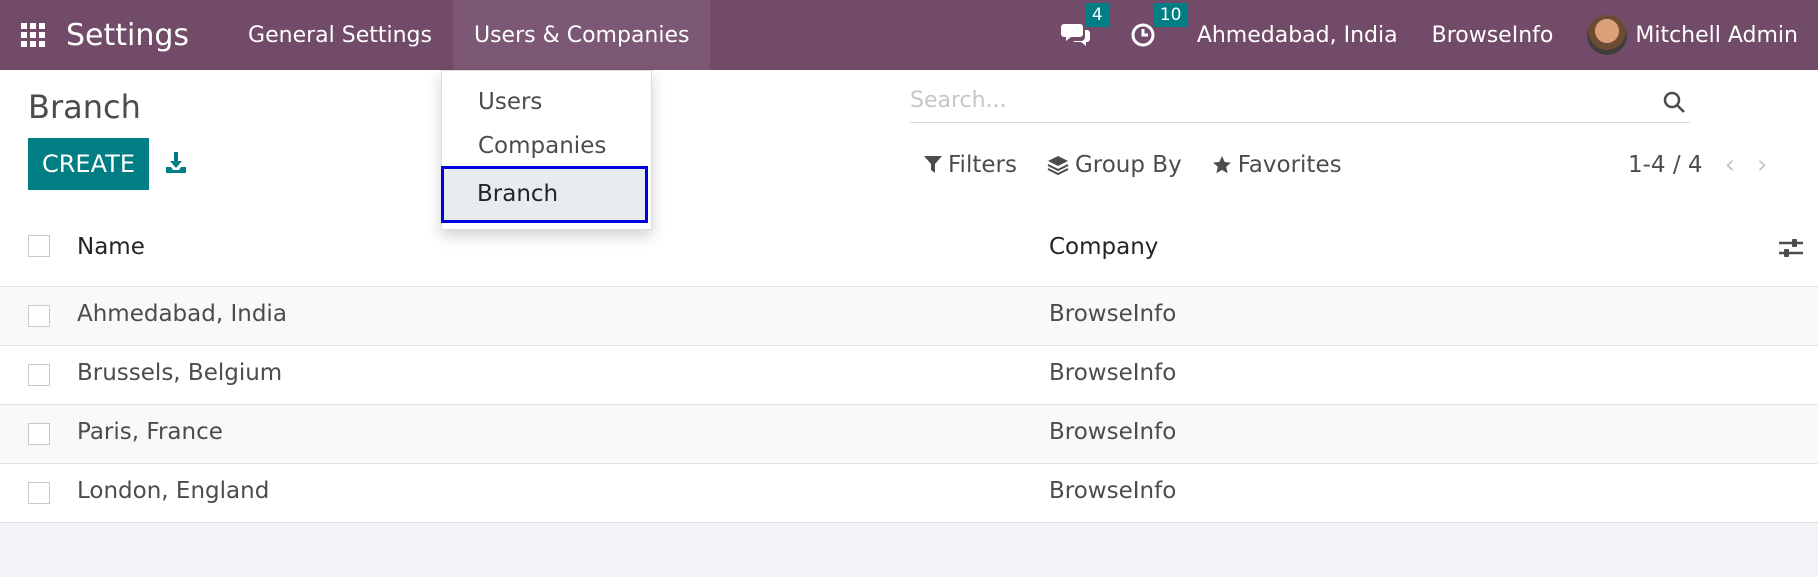 This screenshot has height=577, width=1818. What do you see at coordinates (1097, 15) in the screenshot?
I see `messages-count-badge: 4` at bounding box center [1097, 15].